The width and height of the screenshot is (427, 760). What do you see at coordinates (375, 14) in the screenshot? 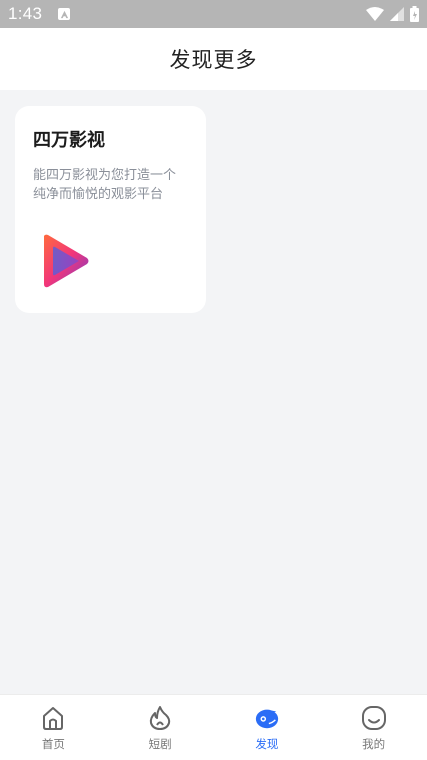
I see `wifi-icon` at bounding box center [375, 14].